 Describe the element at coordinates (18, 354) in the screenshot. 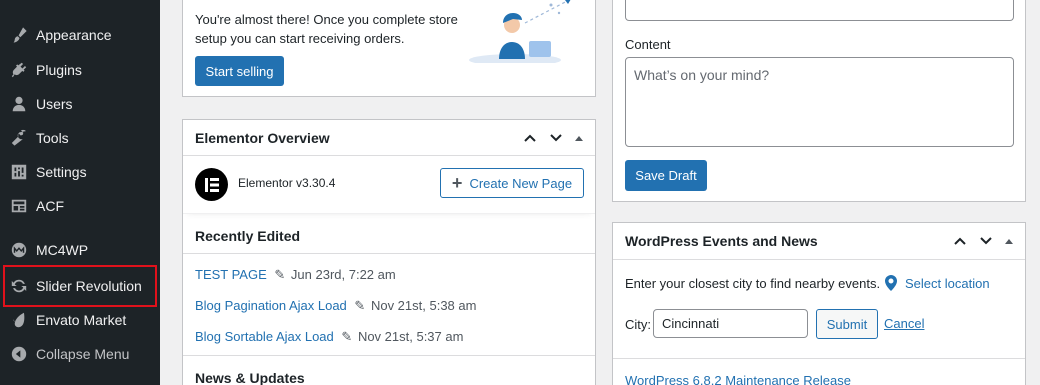

I see `collapse-arrow-icon` at that location.